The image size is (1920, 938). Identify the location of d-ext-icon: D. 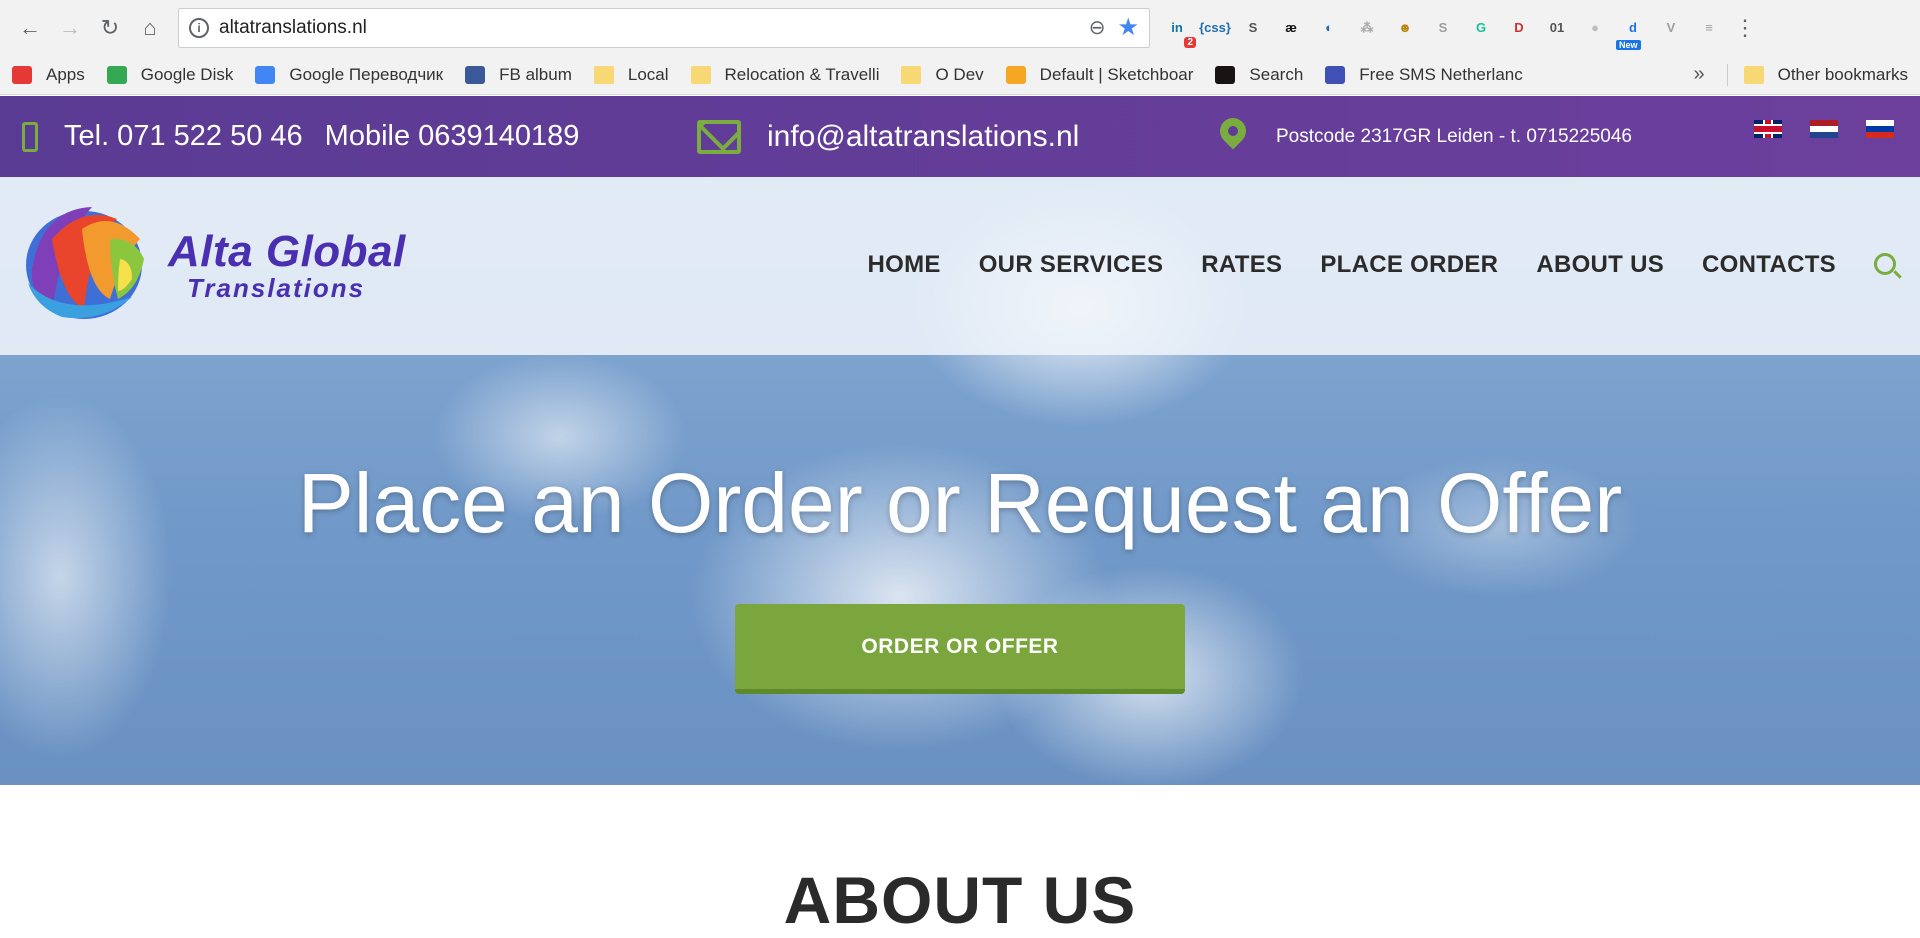
(1519, 28).